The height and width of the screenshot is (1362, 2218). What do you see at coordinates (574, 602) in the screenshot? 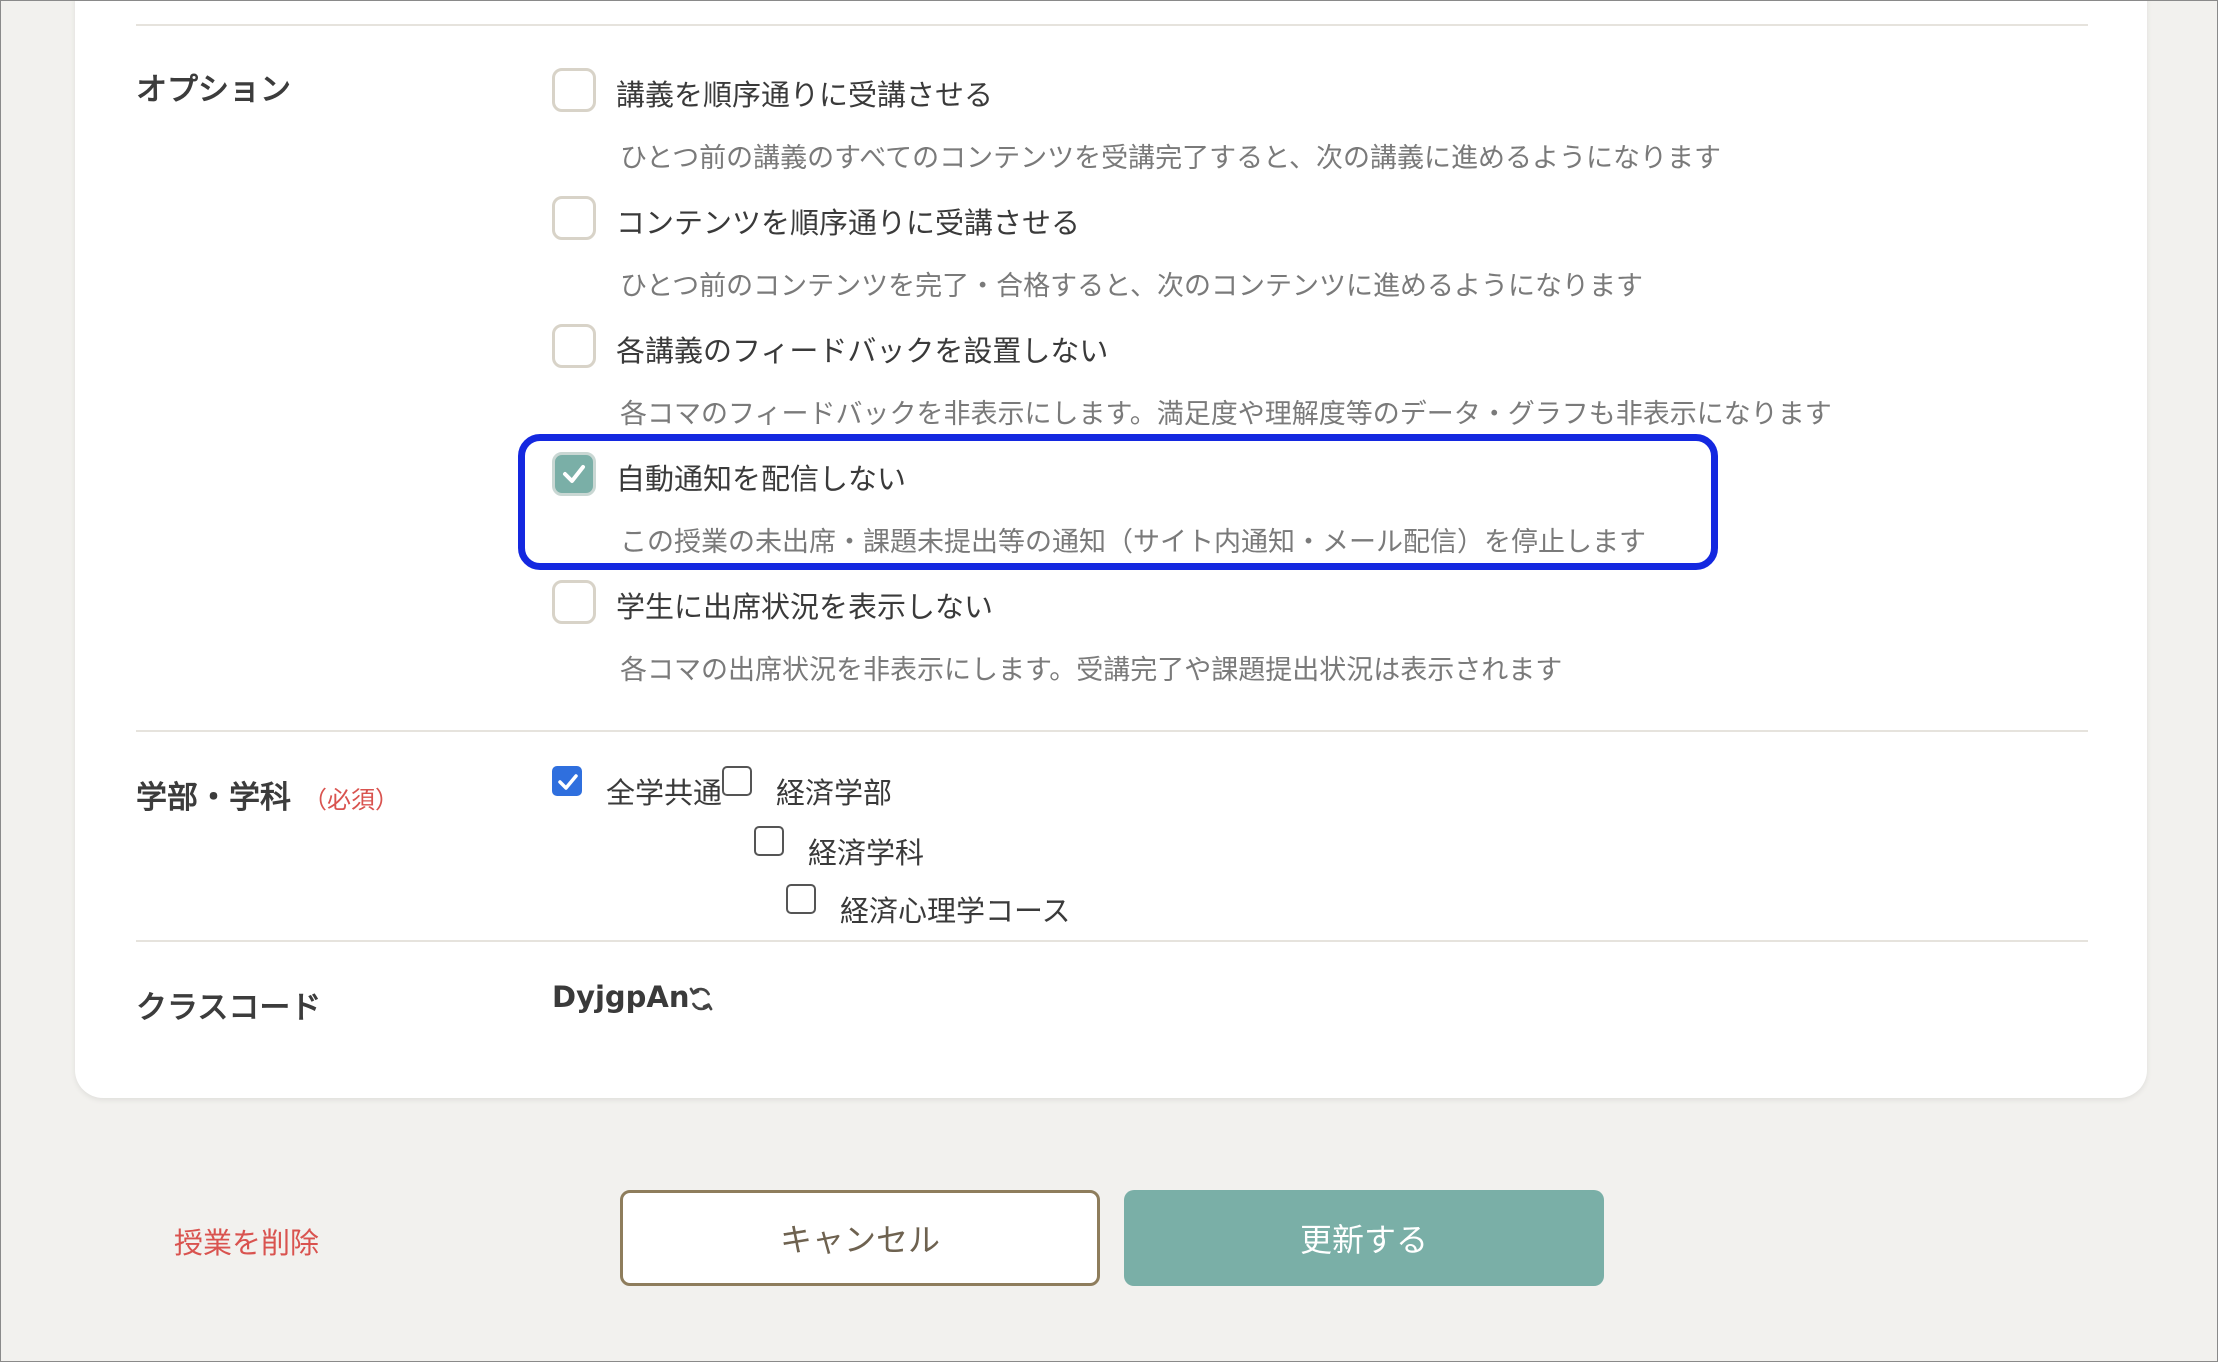
I see `option-checkbox-hide-attendance` at bounding box center [574, 602].